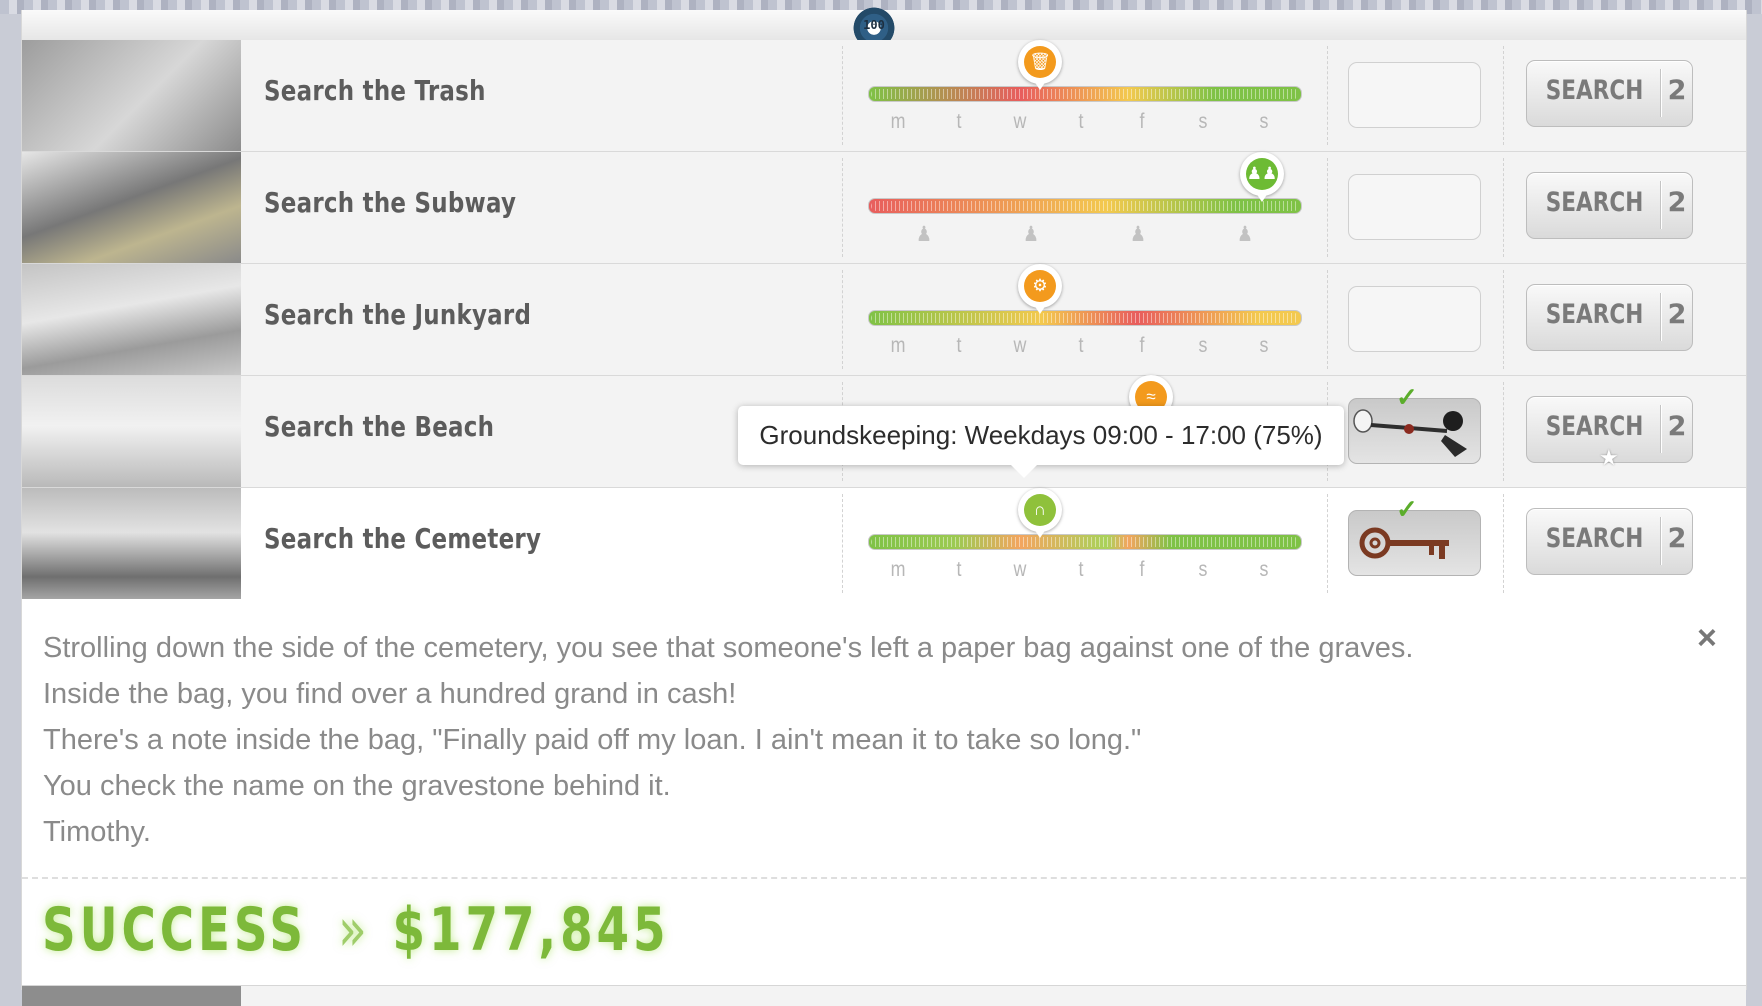 The image size is (1762, 1006). Describe the element at coordinates (884, 878) in the screenshot. I see `dashed-divider` at that location.